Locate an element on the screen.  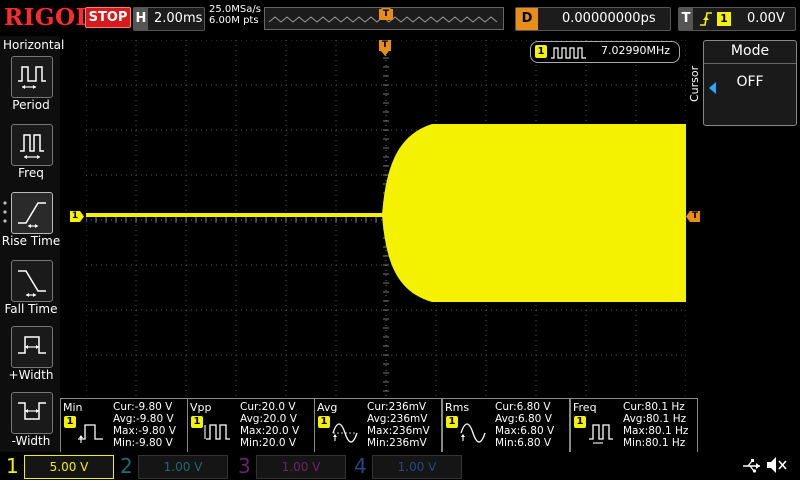
memory-depth: 6.00M pts is located at coordinates (234, 20).